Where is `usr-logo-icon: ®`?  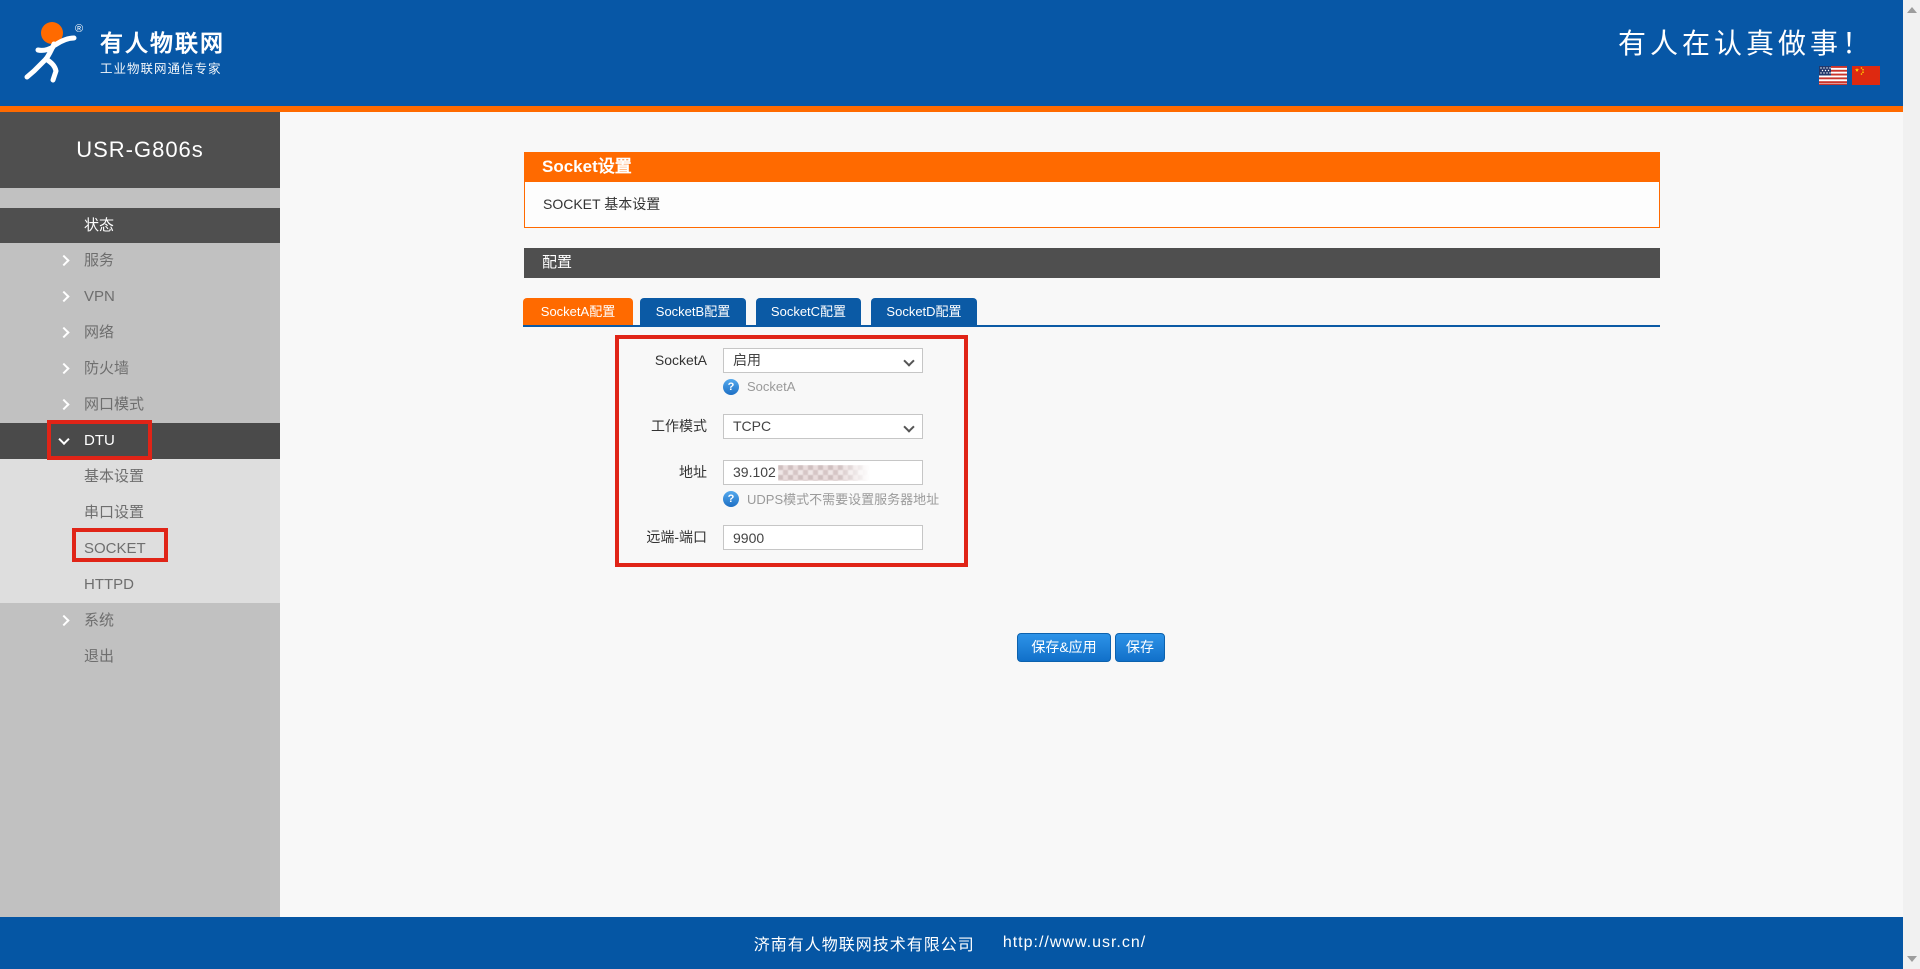 usr-logo-icon: ® is located at coordinates (53, 52).